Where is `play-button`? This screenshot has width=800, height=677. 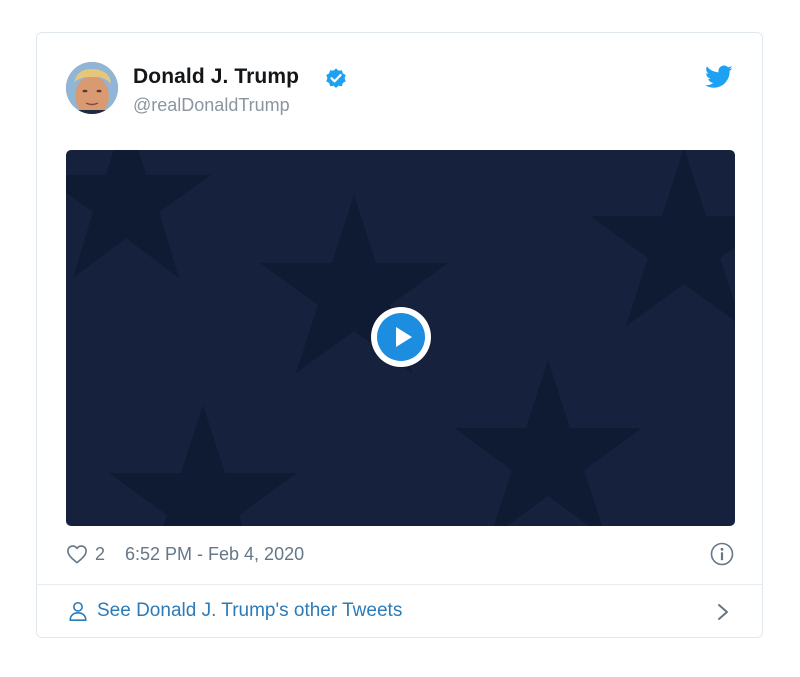
play-button is located at coordinates (401, 337).